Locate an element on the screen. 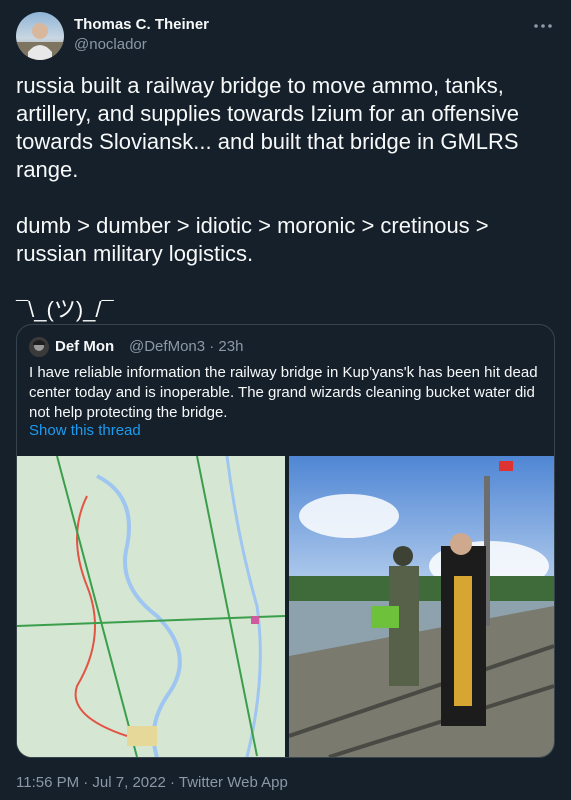  author-avatar is located at coordinates (40, 36).